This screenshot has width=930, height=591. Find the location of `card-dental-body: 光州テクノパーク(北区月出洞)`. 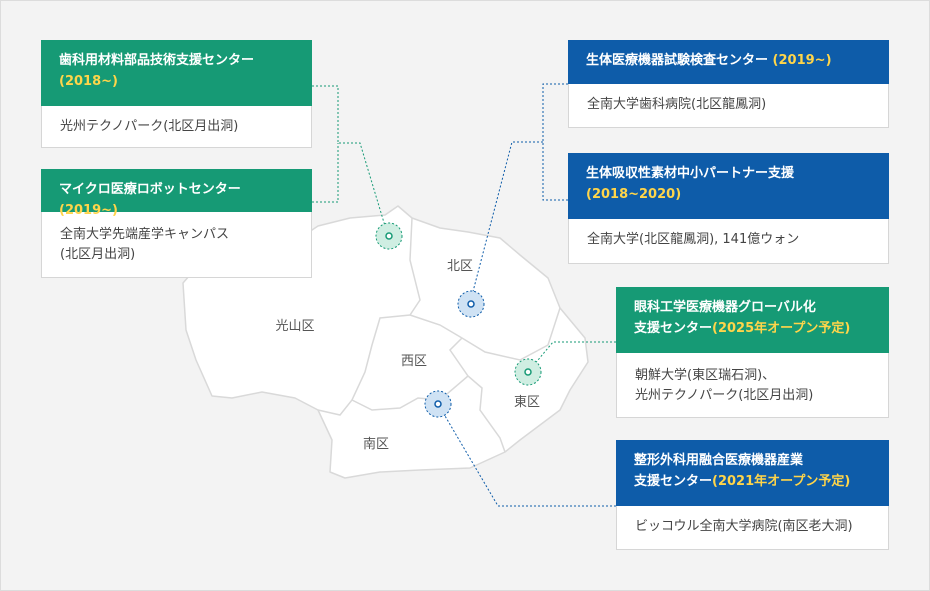

card-dental-body: 光州テクノパーク(北区月出洞) is located at coordinates (176, 127).